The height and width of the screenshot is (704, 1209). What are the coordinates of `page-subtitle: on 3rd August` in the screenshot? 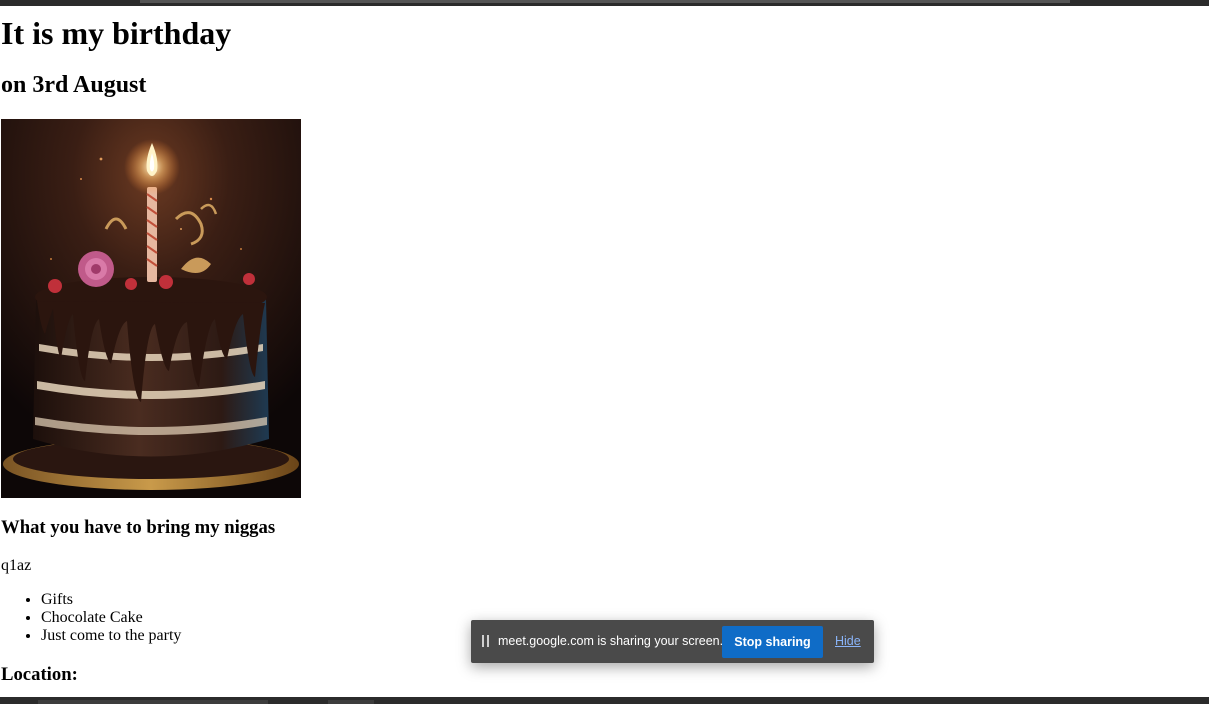 It's located at (74, 85).